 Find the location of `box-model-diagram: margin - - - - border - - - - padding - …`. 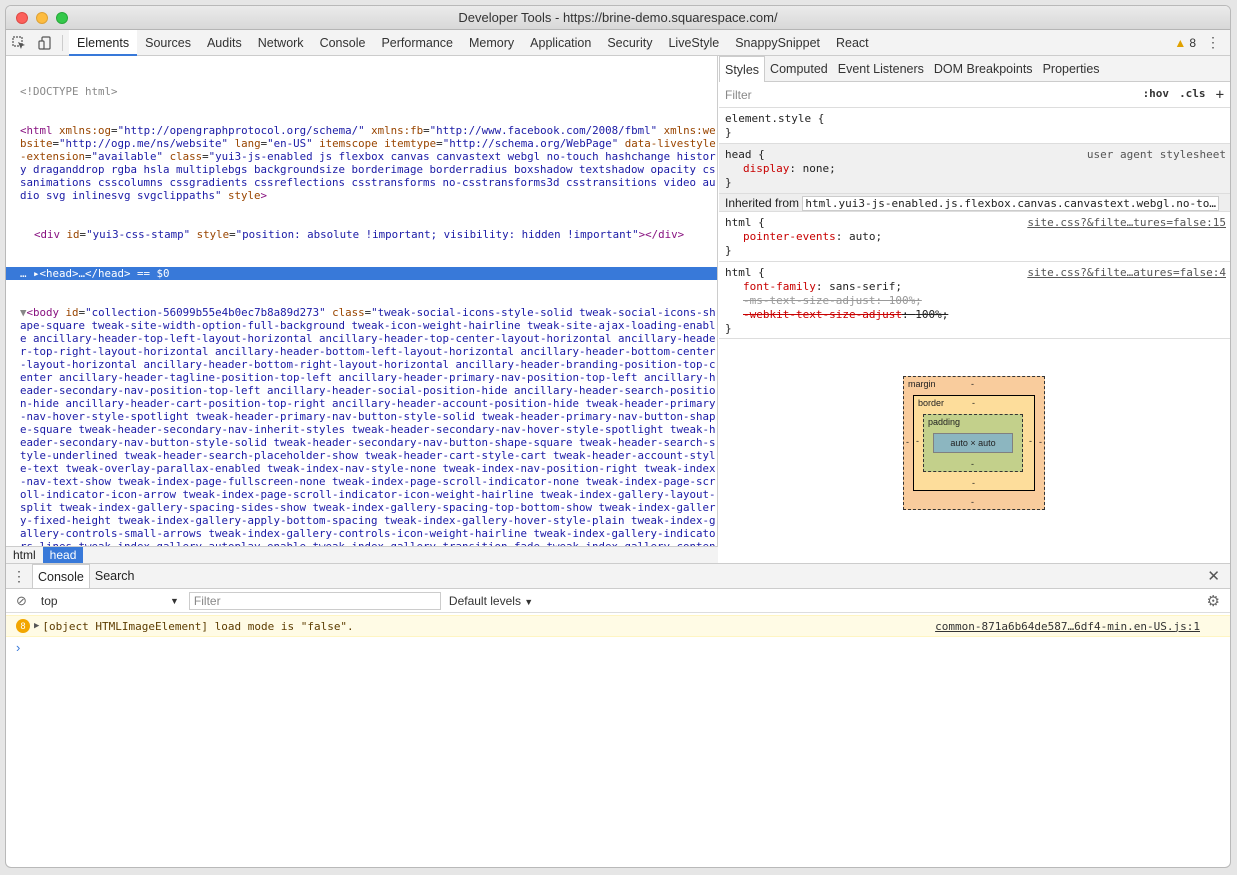

box-model-diagram: margin - - - - border - - - - padding - … is located at coordinates (974, 443).